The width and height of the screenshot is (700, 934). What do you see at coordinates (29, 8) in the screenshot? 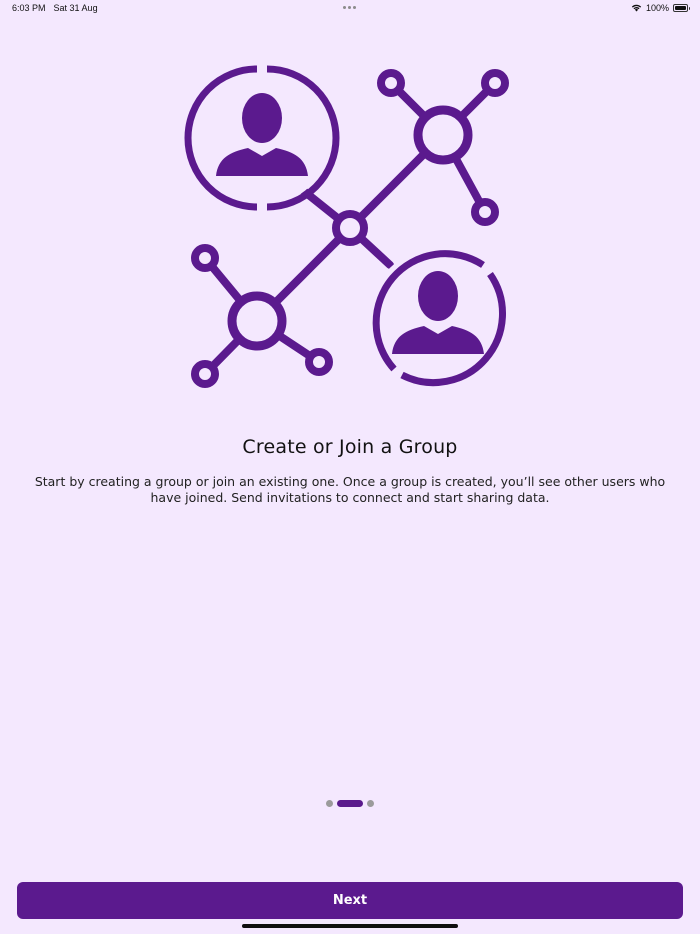
I see `status-time: 6:03 PM` at bounding box center [29, 8].